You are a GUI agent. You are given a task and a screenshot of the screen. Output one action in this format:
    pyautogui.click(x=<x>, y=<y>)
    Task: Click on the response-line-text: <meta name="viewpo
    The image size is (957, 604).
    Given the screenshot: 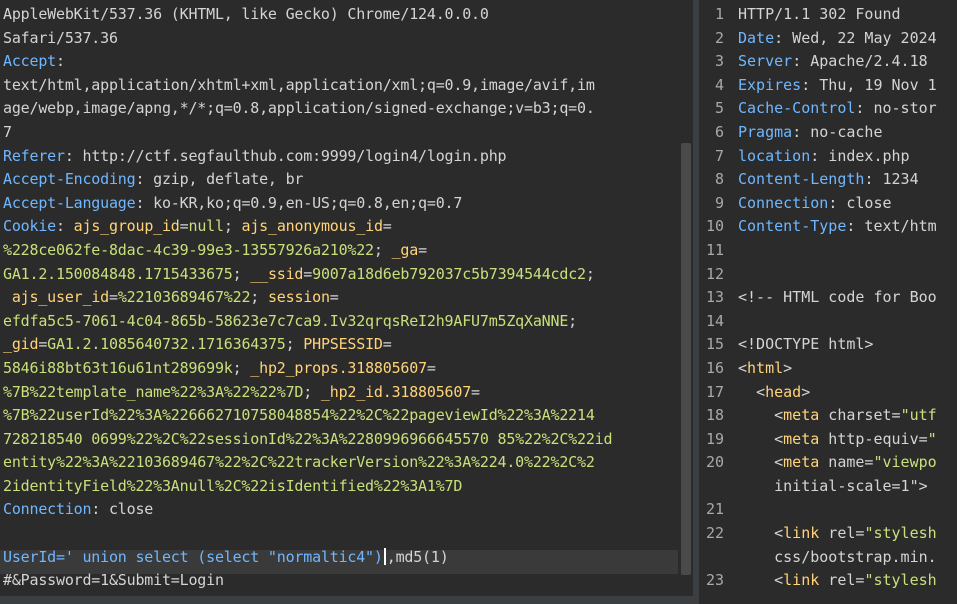 What is the action you would take?
    pyautogui.click(x=837, y=463)
    